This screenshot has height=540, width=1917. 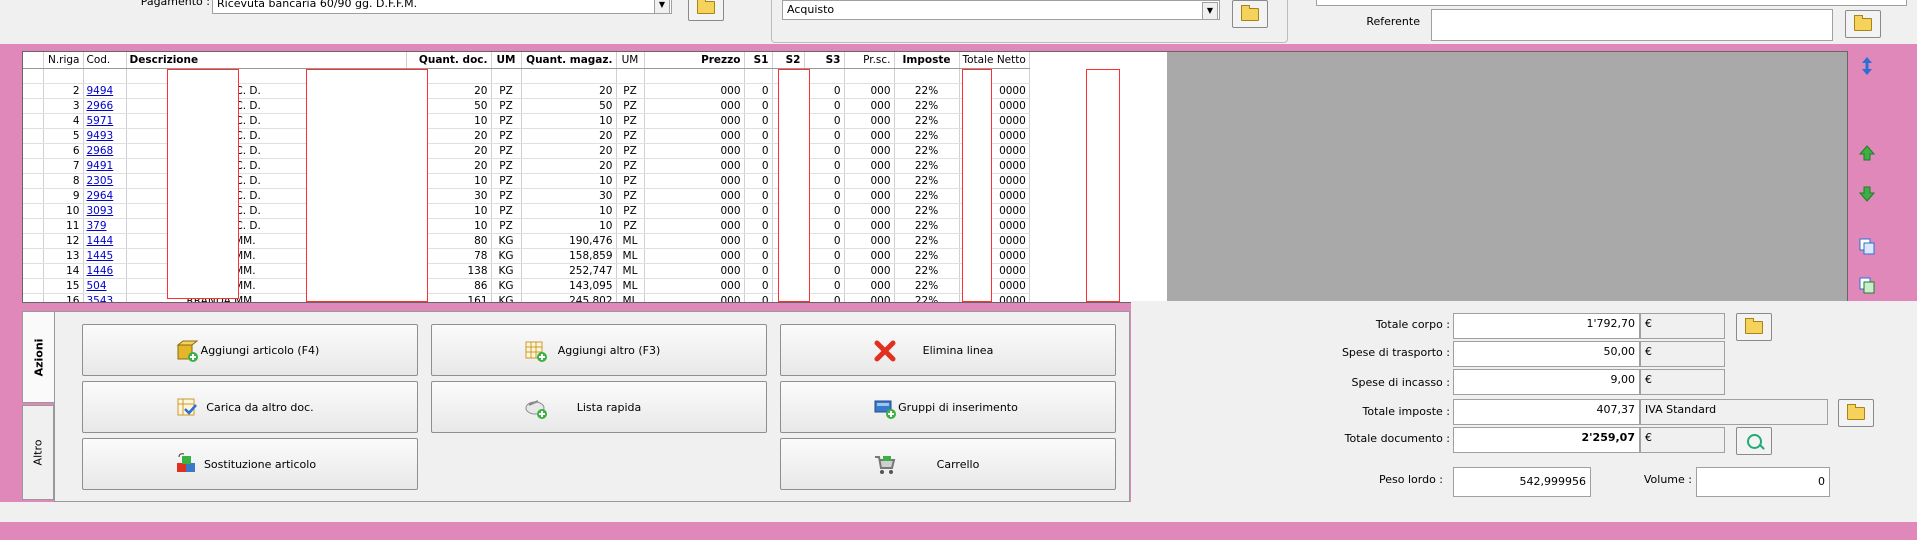 I want to click on code-cell: 3093, so click(x=105, y=211).